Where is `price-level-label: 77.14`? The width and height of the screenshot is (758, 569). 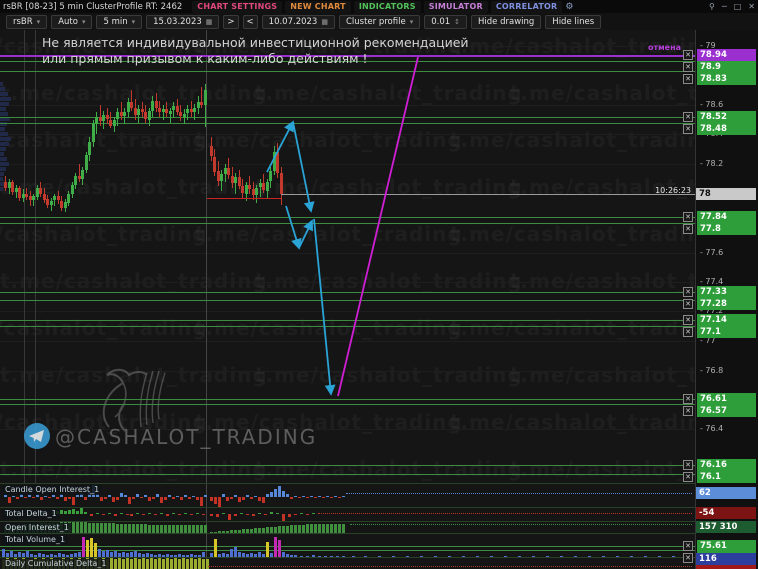 price-level-label: 77.14 is located at coordinates (726, 320).